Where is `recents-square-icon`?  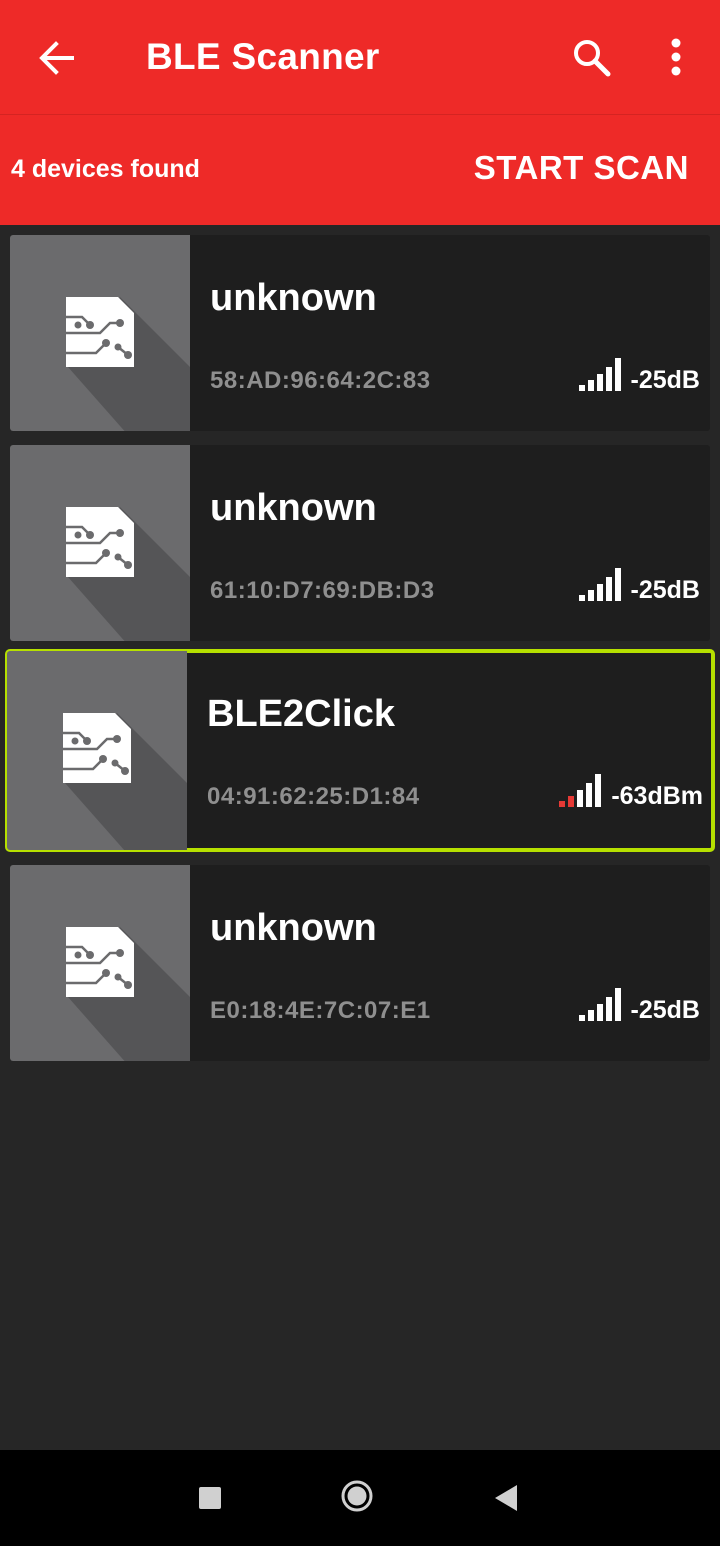
recents-square-icon is located at coordinates (210, 1498).